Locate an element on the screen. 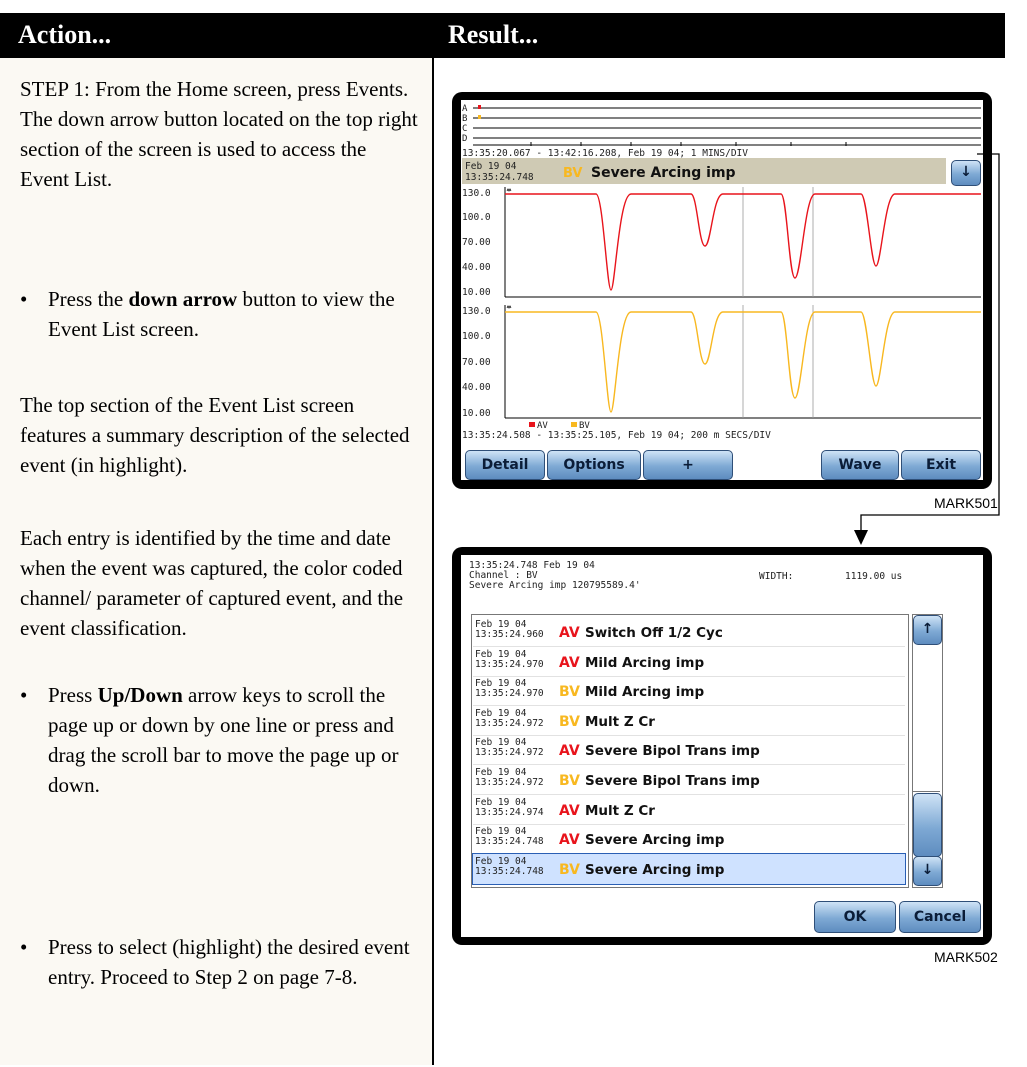 The width and height of the screenshot is (1027, 1067). scroll-up-button: ↑ is located at coordinates (927, 630).